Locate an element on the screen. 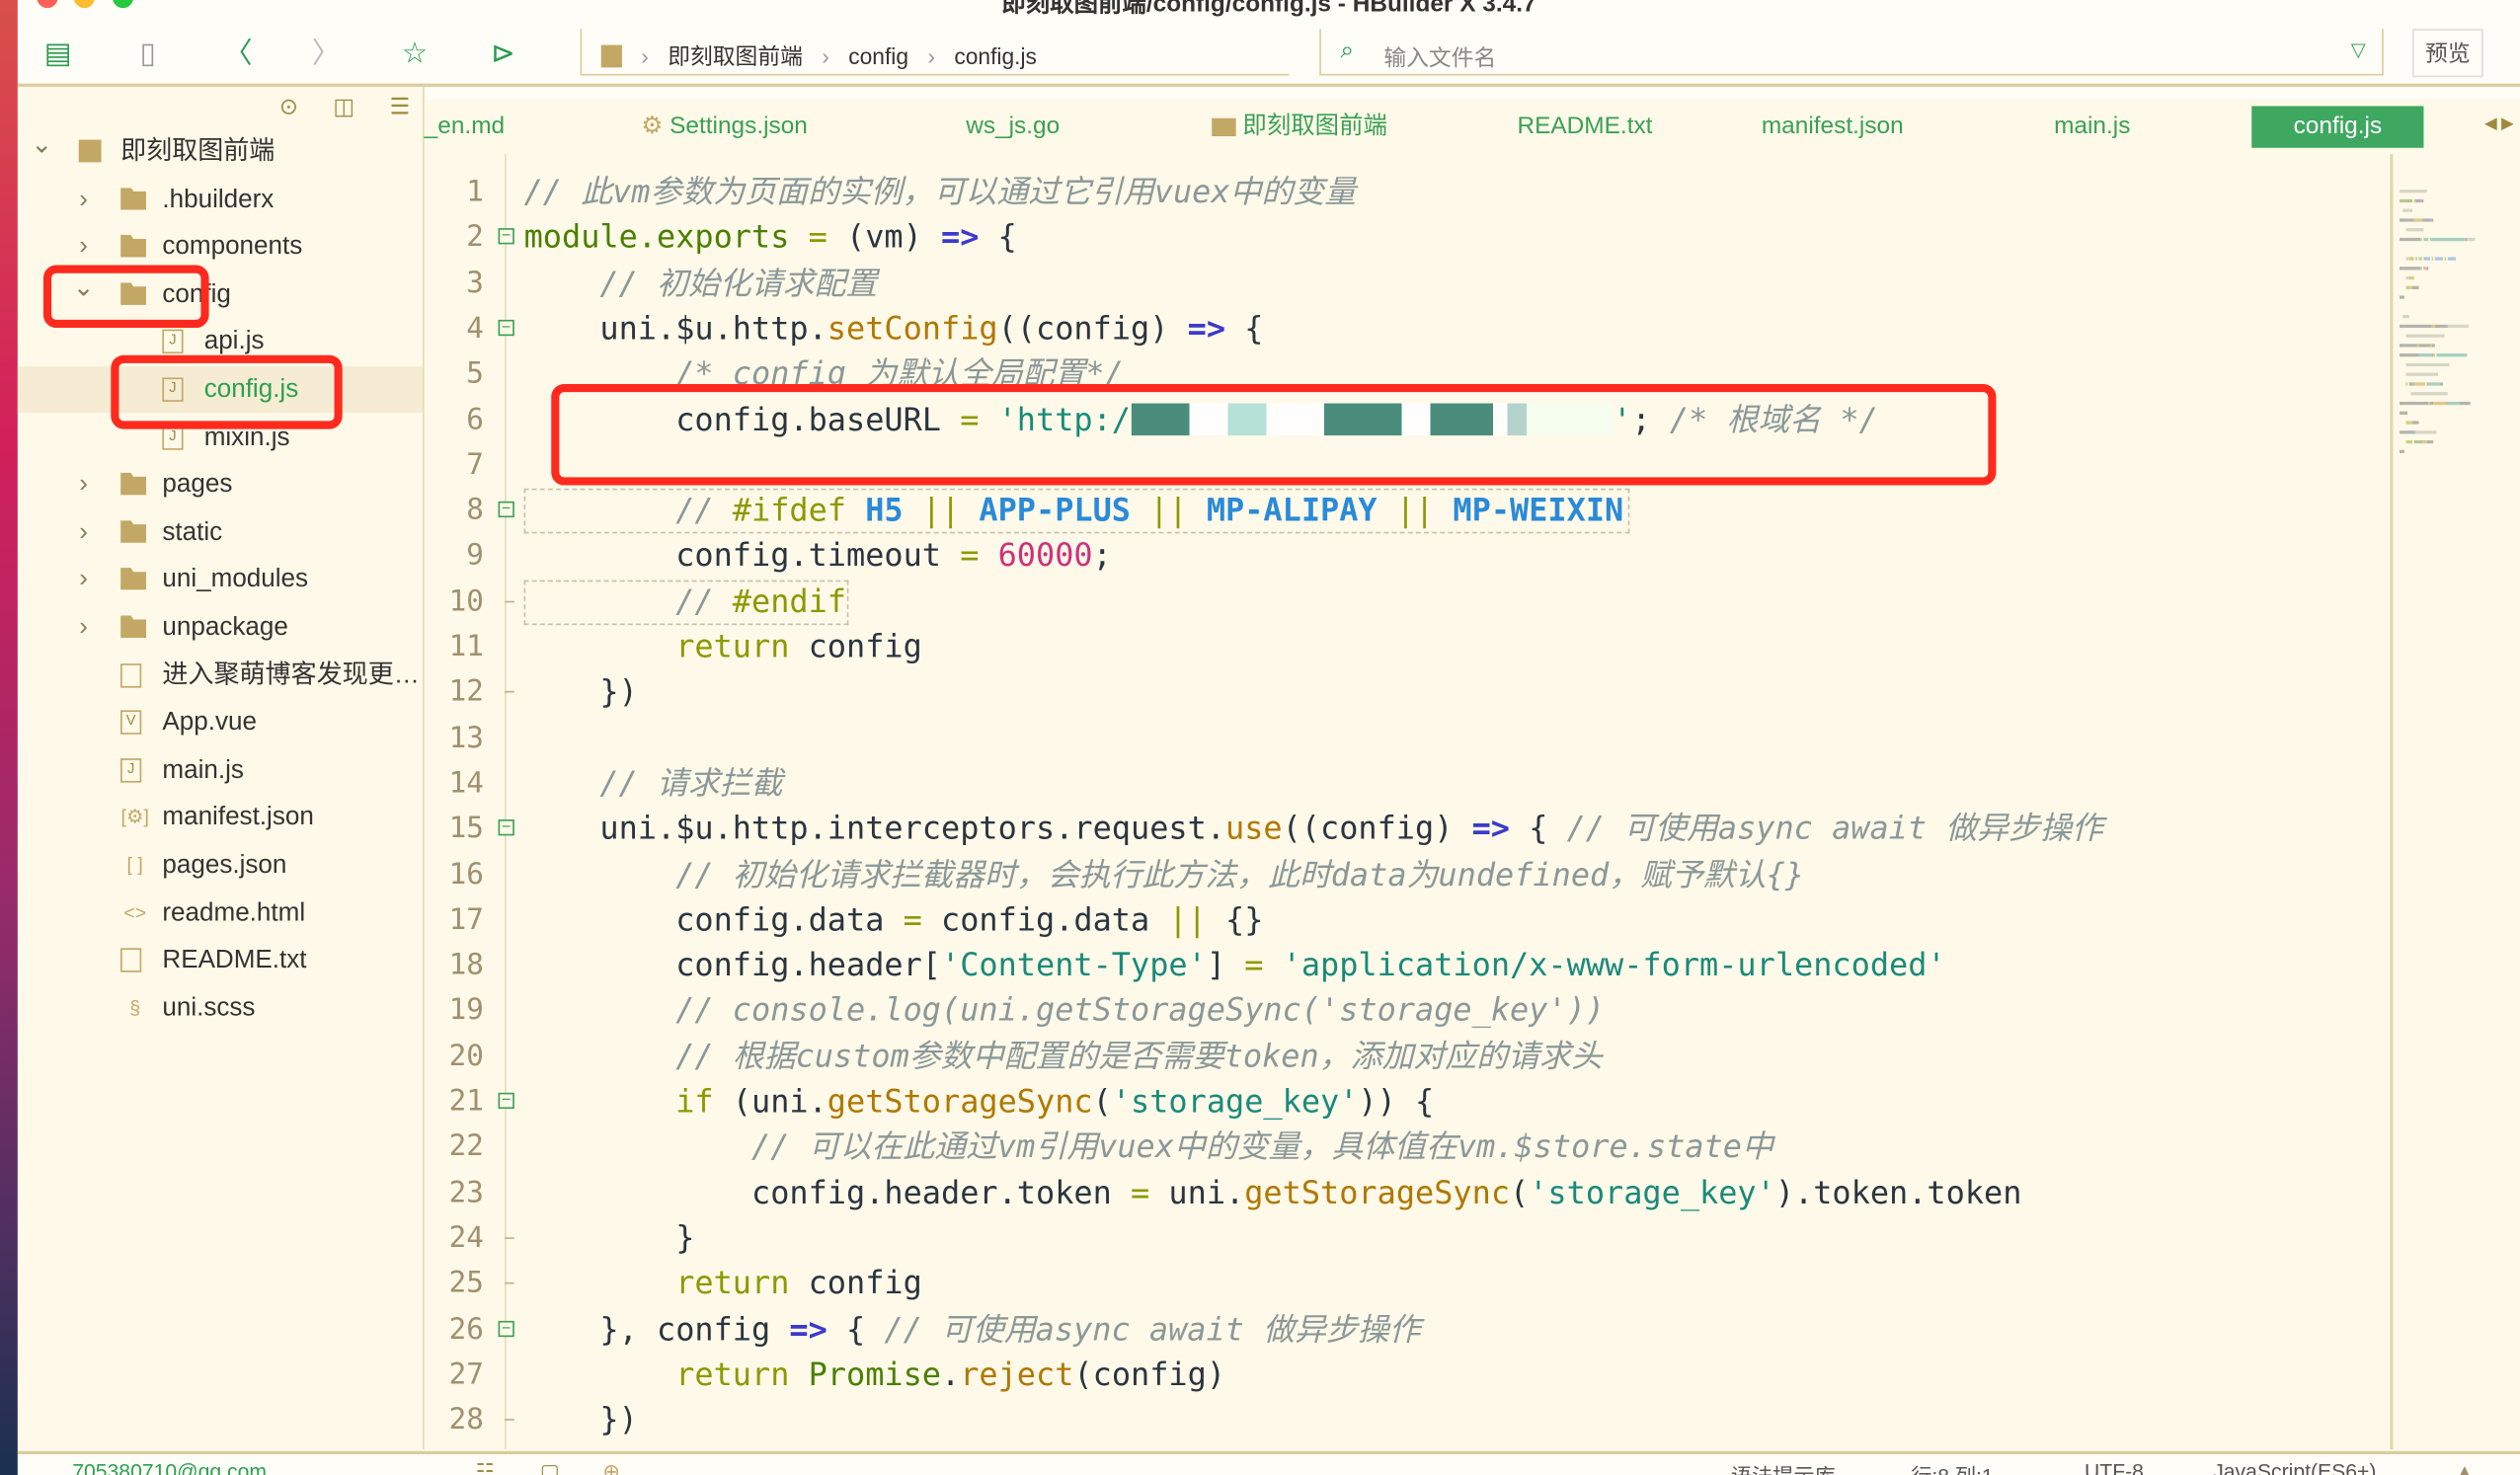 The width and height of the screenshot is (2520, 1475). code-line: 4− uni.$u.http.setConfig((config) => { is located at coordinates (1407, 329).